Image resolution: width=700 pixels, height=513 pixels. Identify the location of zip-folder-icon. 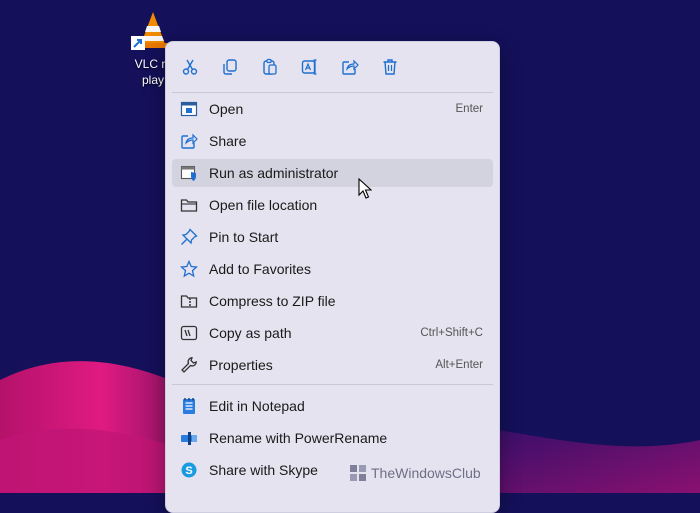
(189, 301).